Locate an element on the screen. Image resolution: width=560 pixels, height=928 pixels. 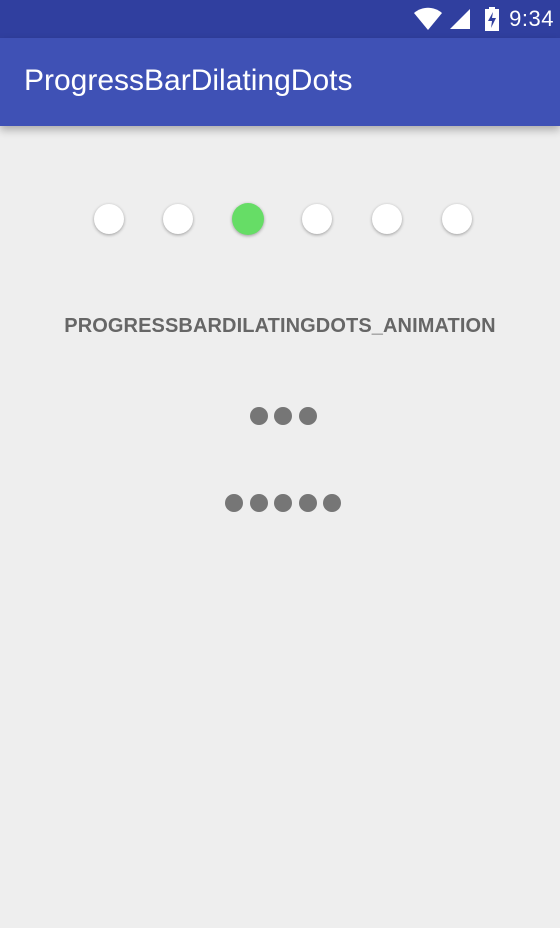
dilating-dots-progress is located at coordinates (280, 220).